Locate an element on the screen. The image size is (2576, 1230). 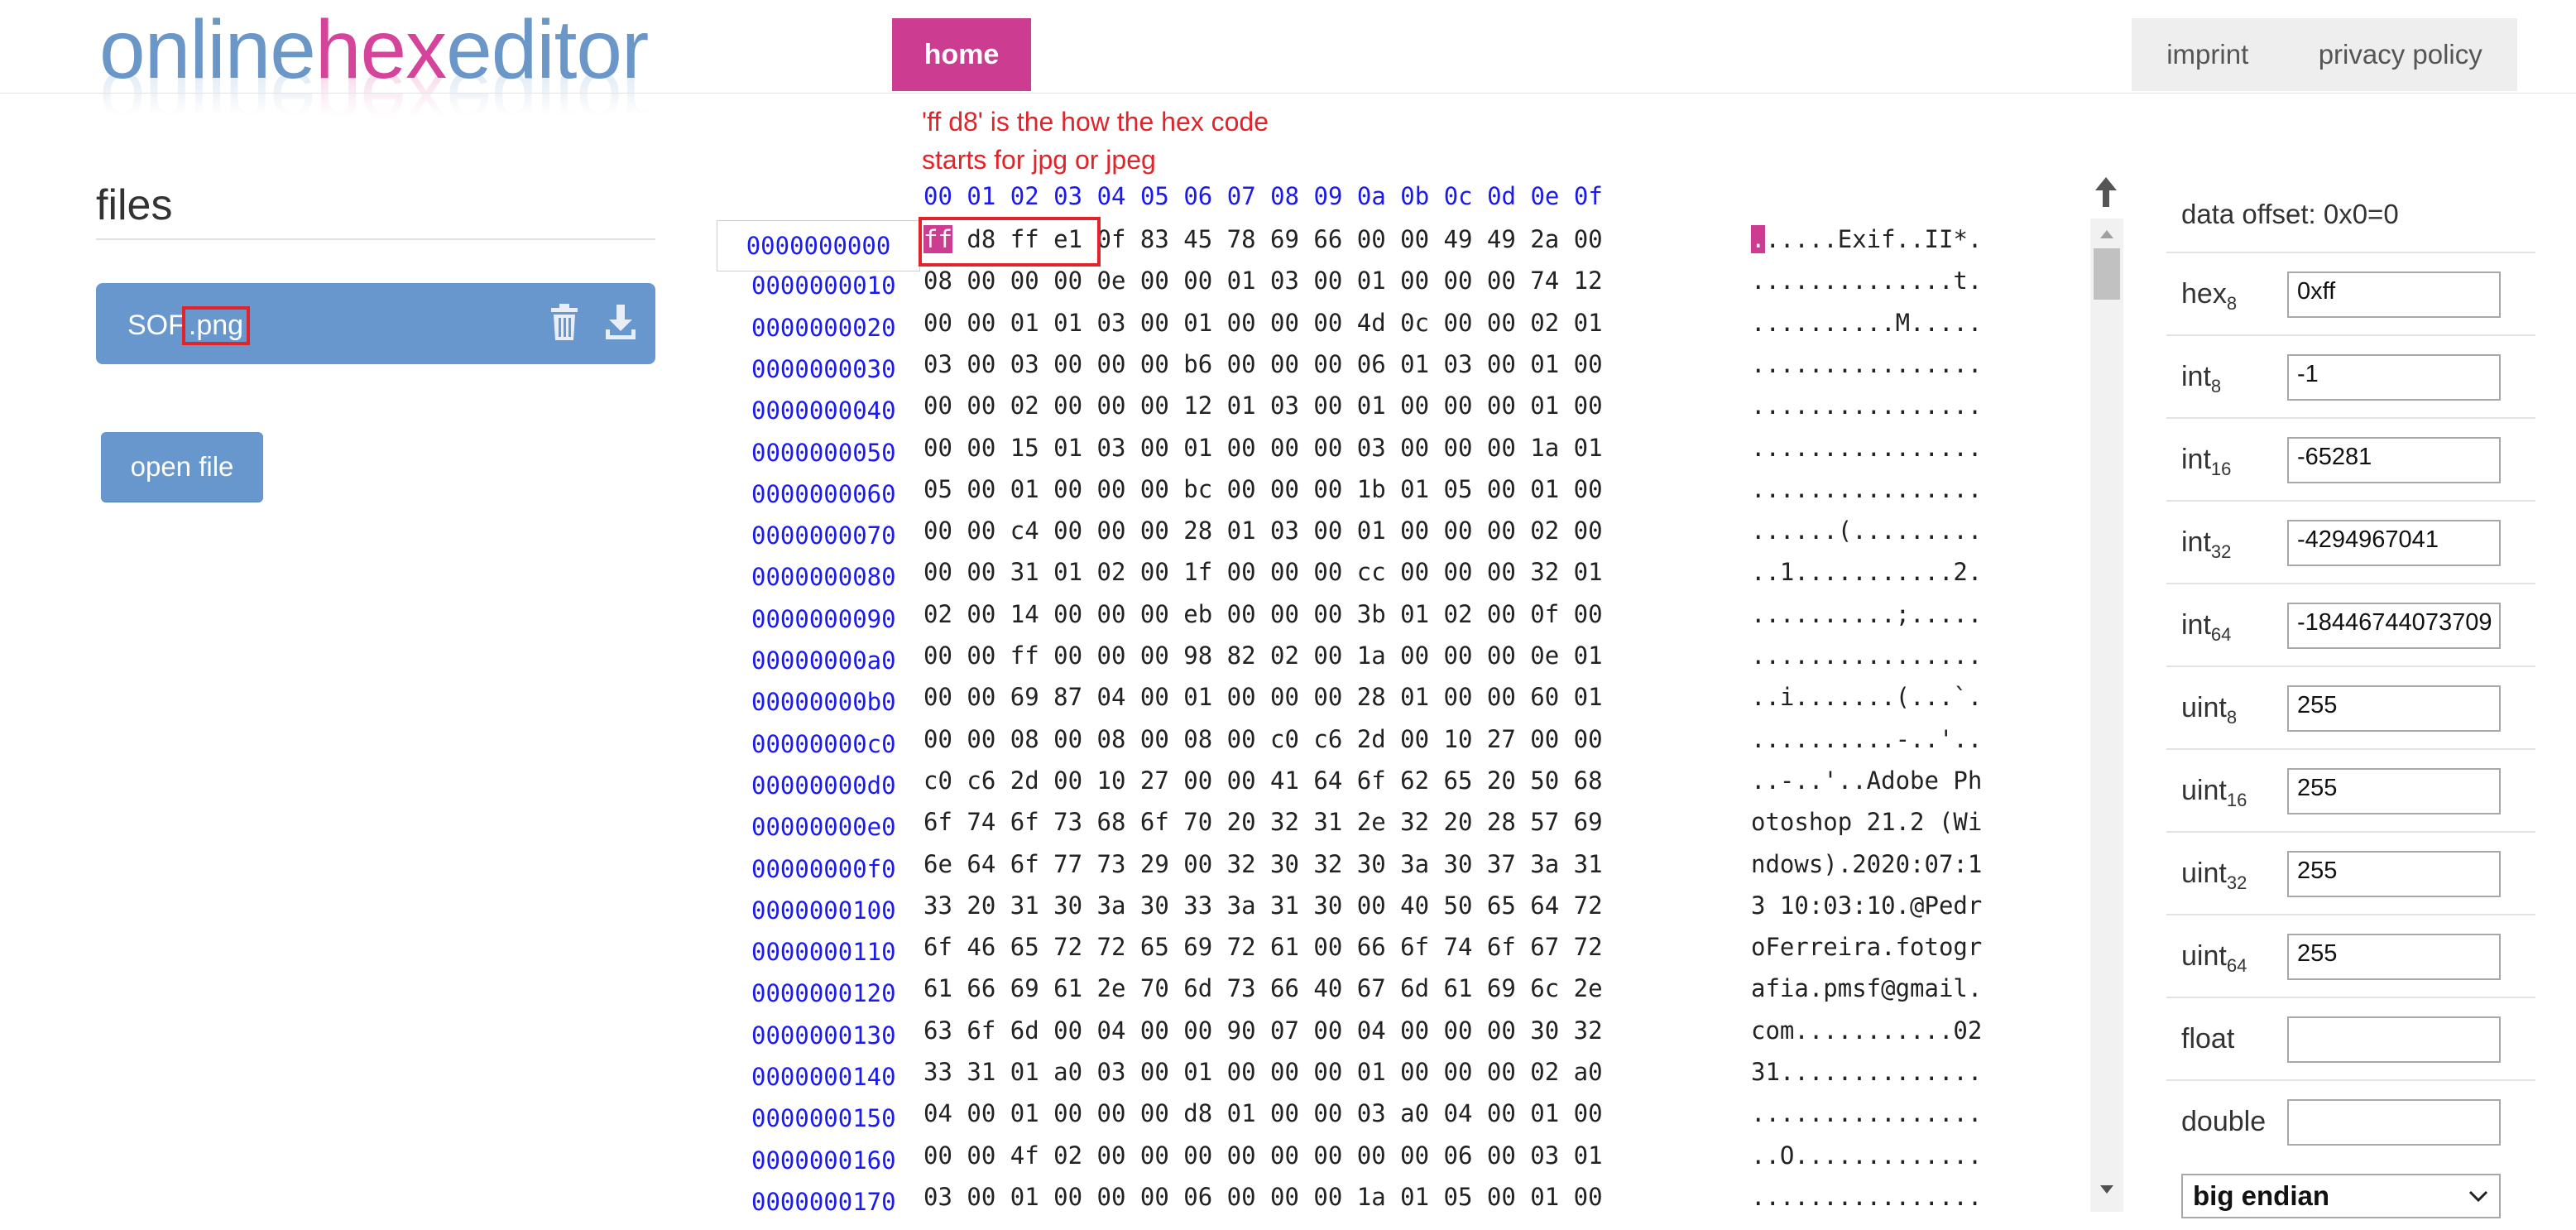
ascii-text: ..............t. is located at coordinates (1867, 281).